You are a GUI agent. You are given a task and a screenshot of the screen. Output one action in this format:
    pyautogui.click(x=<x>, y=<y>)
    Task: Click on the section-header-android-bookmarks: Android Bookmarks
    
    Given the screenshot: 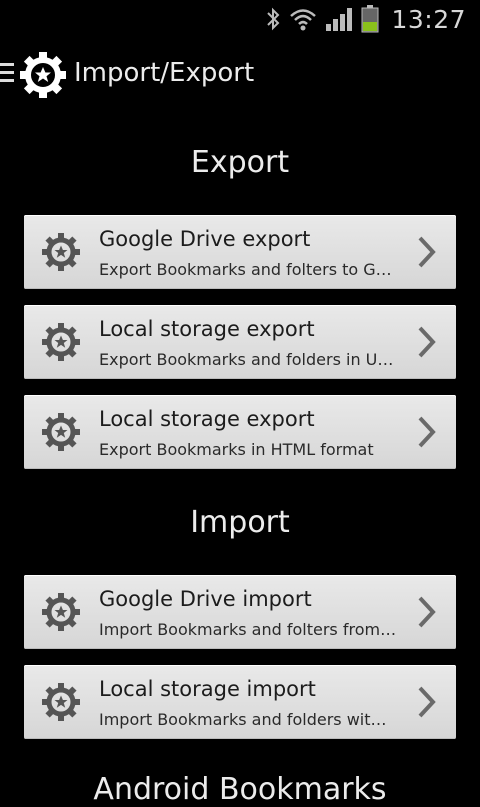 What is the action you would take?
    pyautogui.click(x=240, y=789)
    